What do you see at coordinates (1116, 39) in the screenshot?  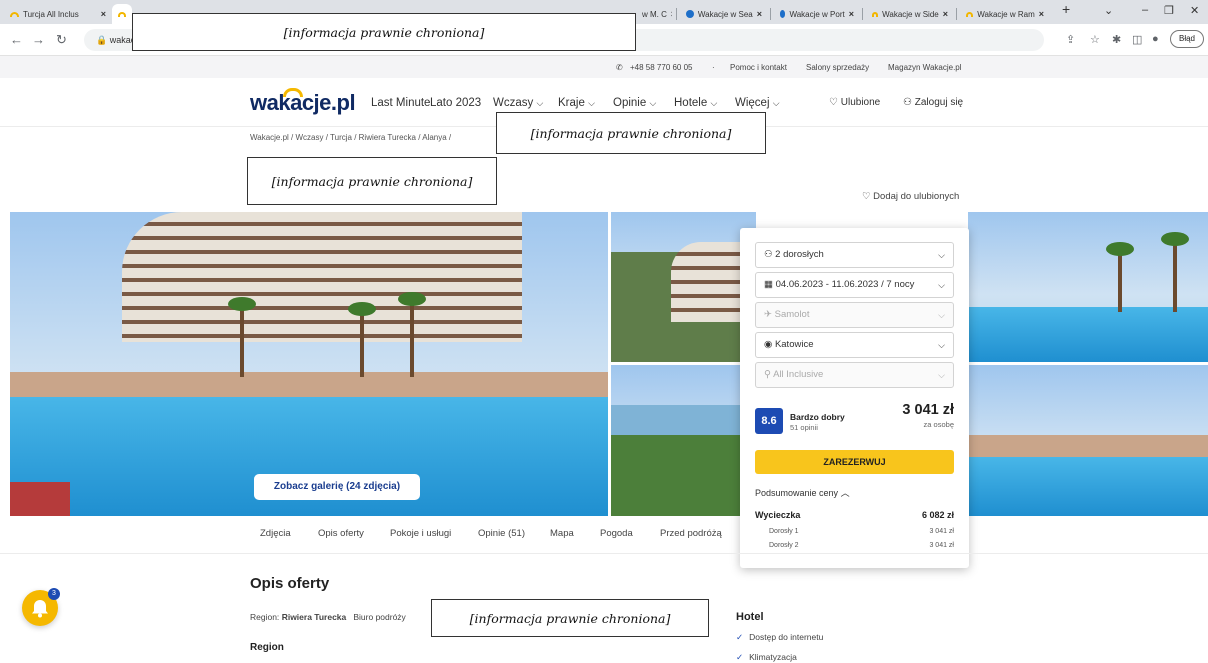 I see `extensions-icon: ✱` at bounding box center [1116, 39].